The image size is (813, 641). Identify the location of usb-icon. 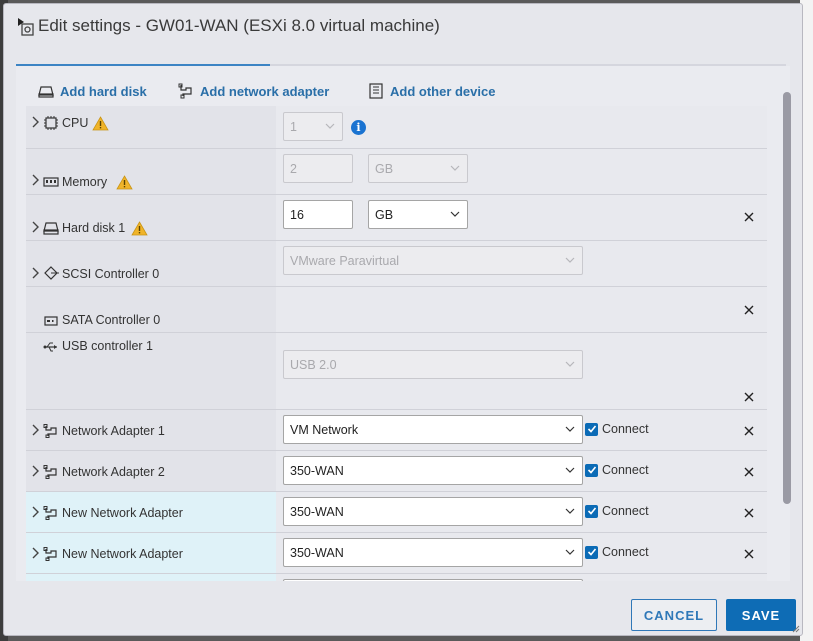
(50, 347).